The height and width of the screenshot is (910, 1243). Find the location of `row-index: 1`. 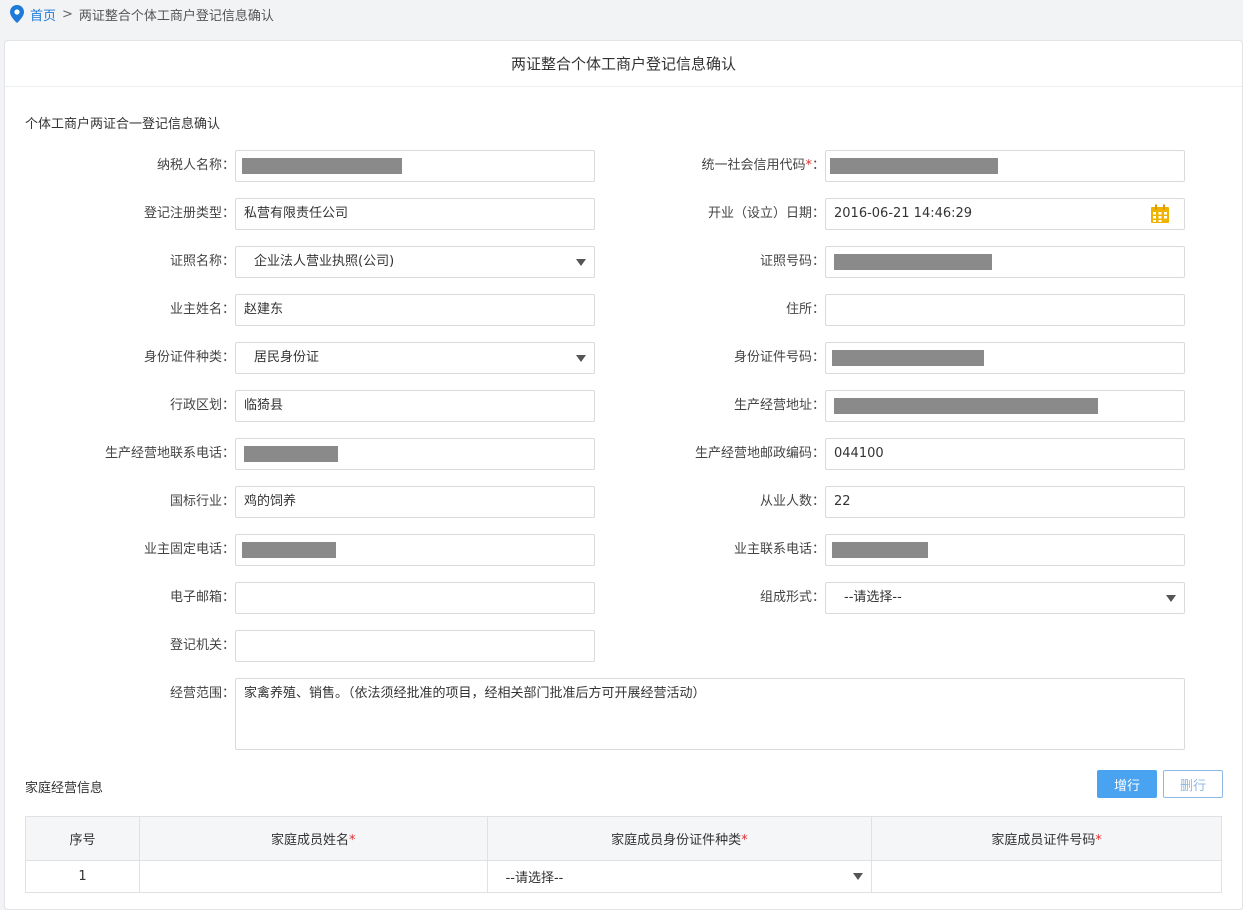

row-index: 1 is located at coordinates (82, 876).